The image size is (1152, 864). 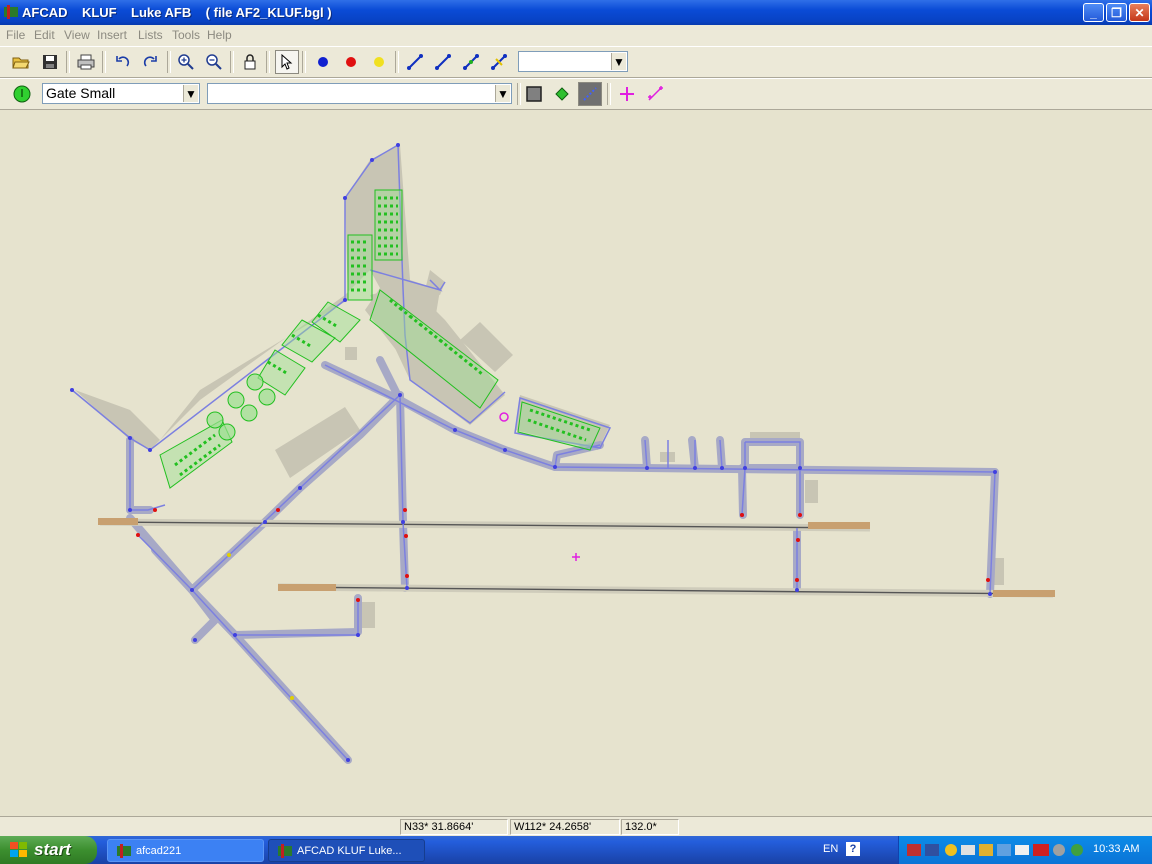 I want to click on parking-type-value: Gate Small, so click(x=81, y=93).